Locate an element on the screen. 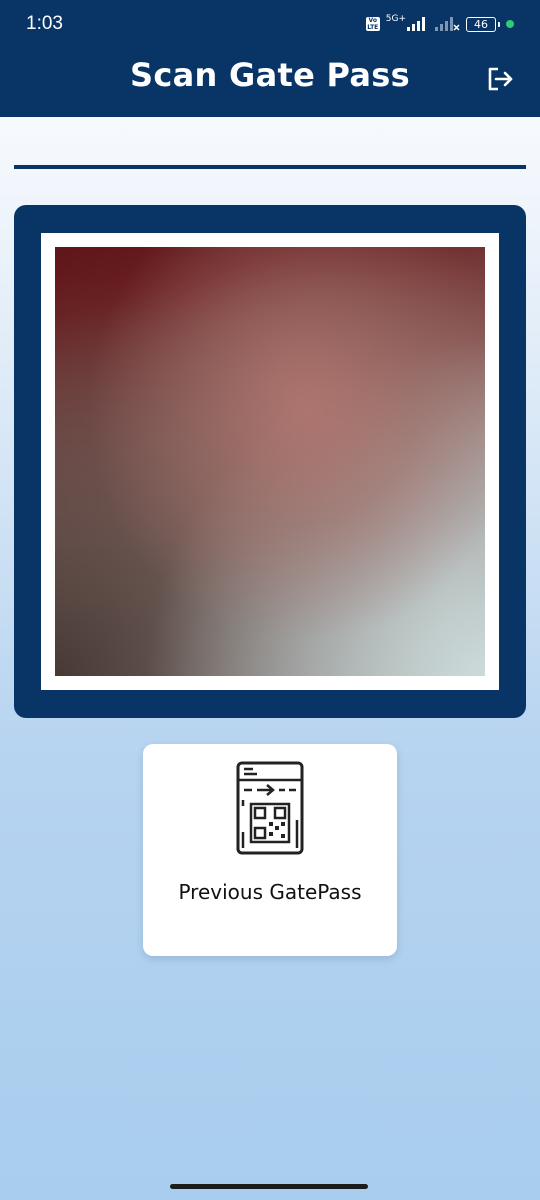 The height and width of the screenshot is (1200, 540). status-icons: Vo LTE 5G+ 46 is located at coordinates (439, 24).